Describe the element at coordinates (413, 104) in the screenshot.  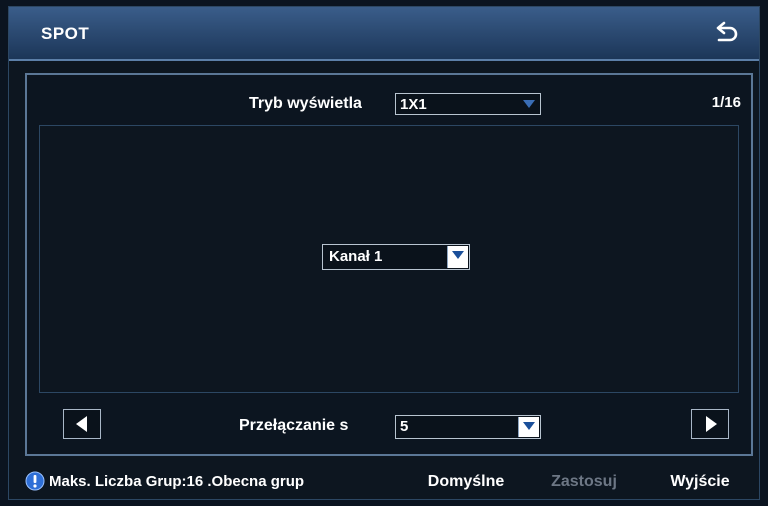
I see `display-mode-value: 1X1` at that location.